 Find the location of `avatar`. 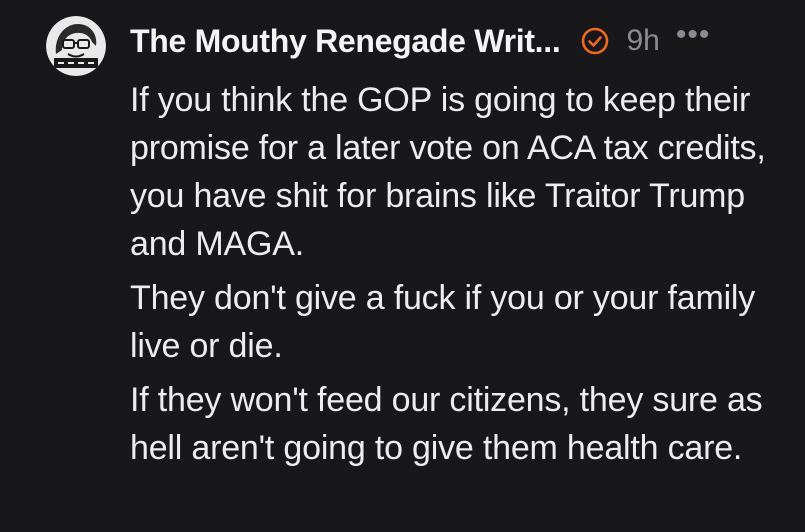

avatar is located at coordinates (76, 46).